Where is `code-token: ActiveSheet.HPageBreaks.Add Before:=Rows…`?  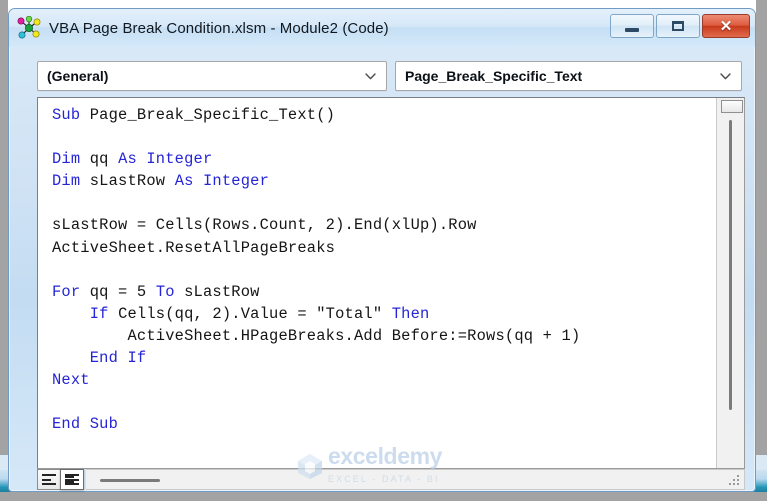
code-token: ActiveSheet.HPageBreaks.Add Before:=Rows… is located at coordinates (316, 335).